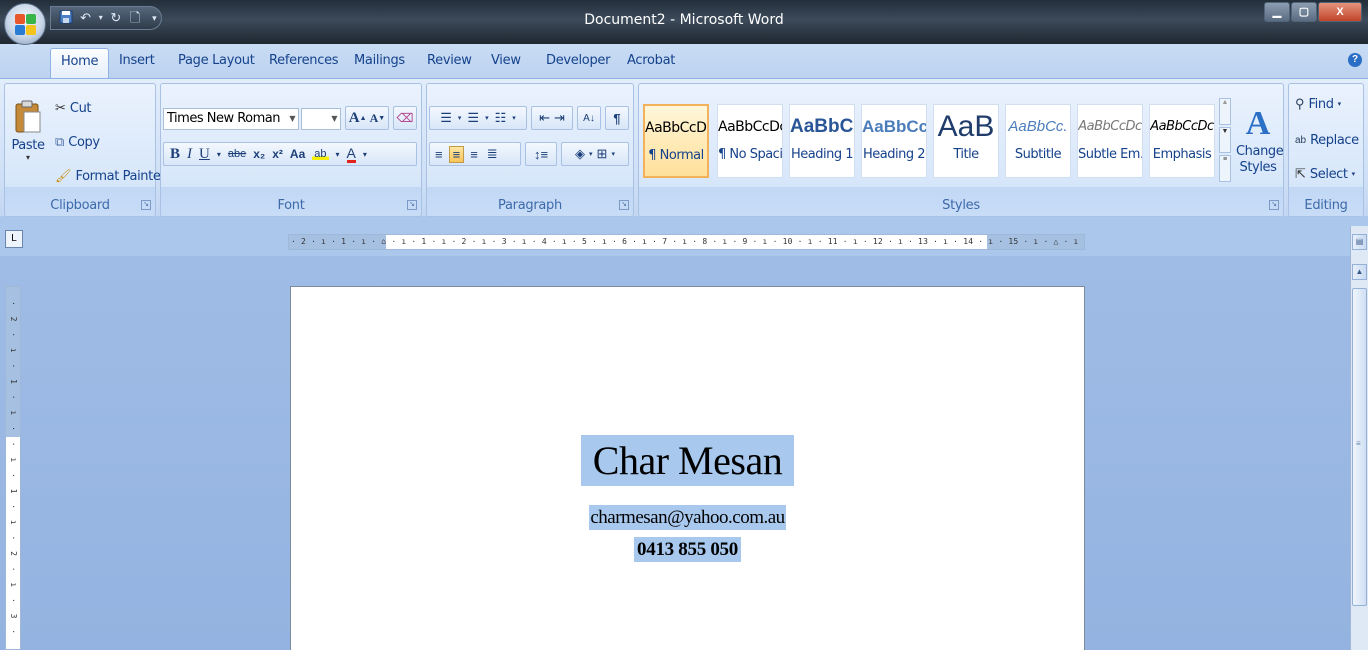 Image resolution: width=1368 pixels, height=650 pixels. Describe the element at coordinates (894, 141) in the screenshot. I see `style-heading-2: AaBbCc Heading 2` at that location.